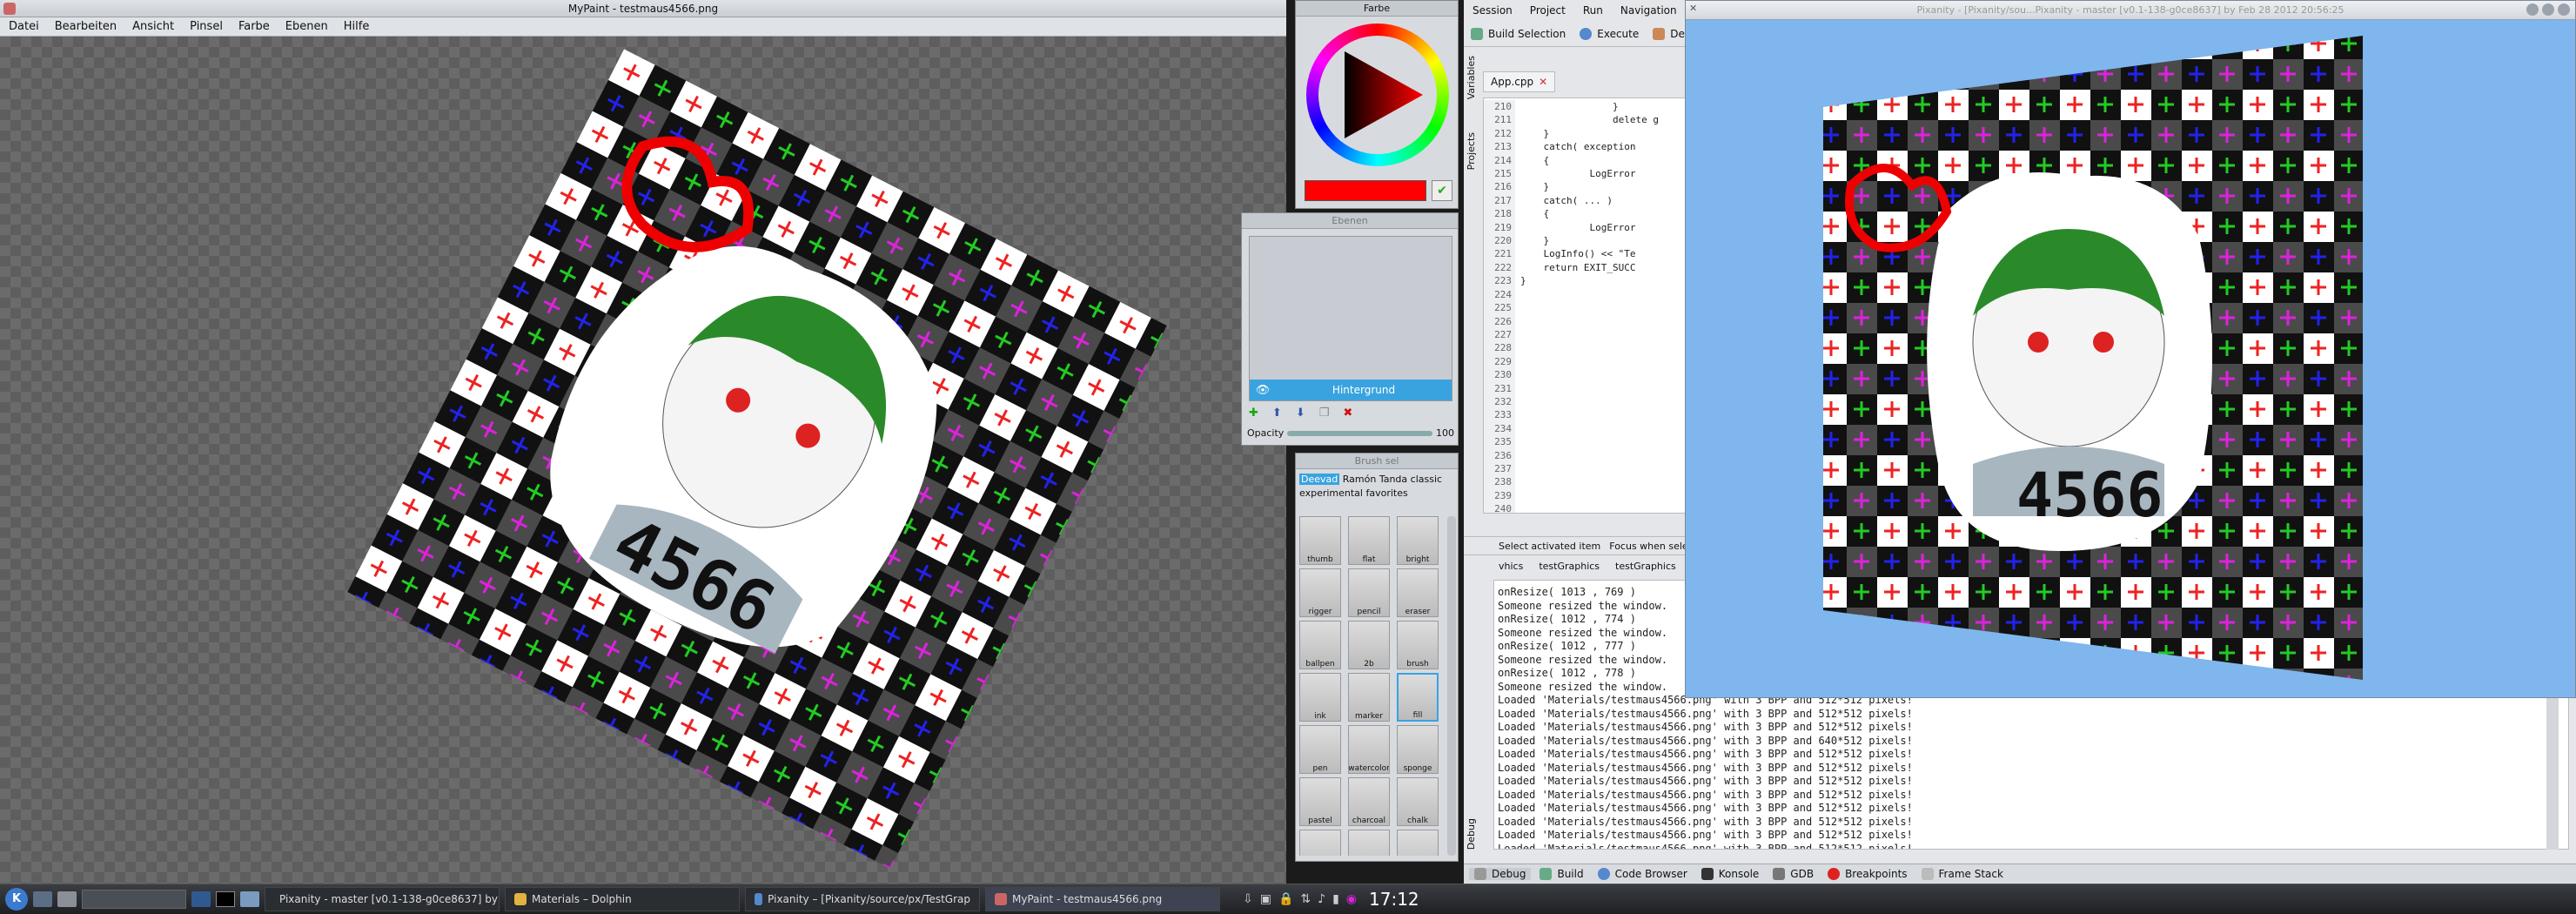 Image resolution: width=2576 pixels, height=914 pixels. I want to click on duplicate-icon: ❐, so click(1324, 413).